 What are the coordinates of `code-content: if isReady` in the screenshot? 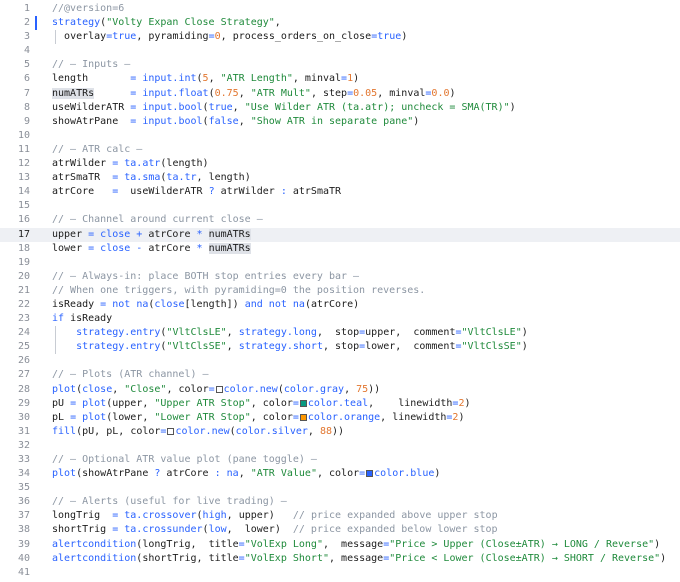 It's located at (82, 319).